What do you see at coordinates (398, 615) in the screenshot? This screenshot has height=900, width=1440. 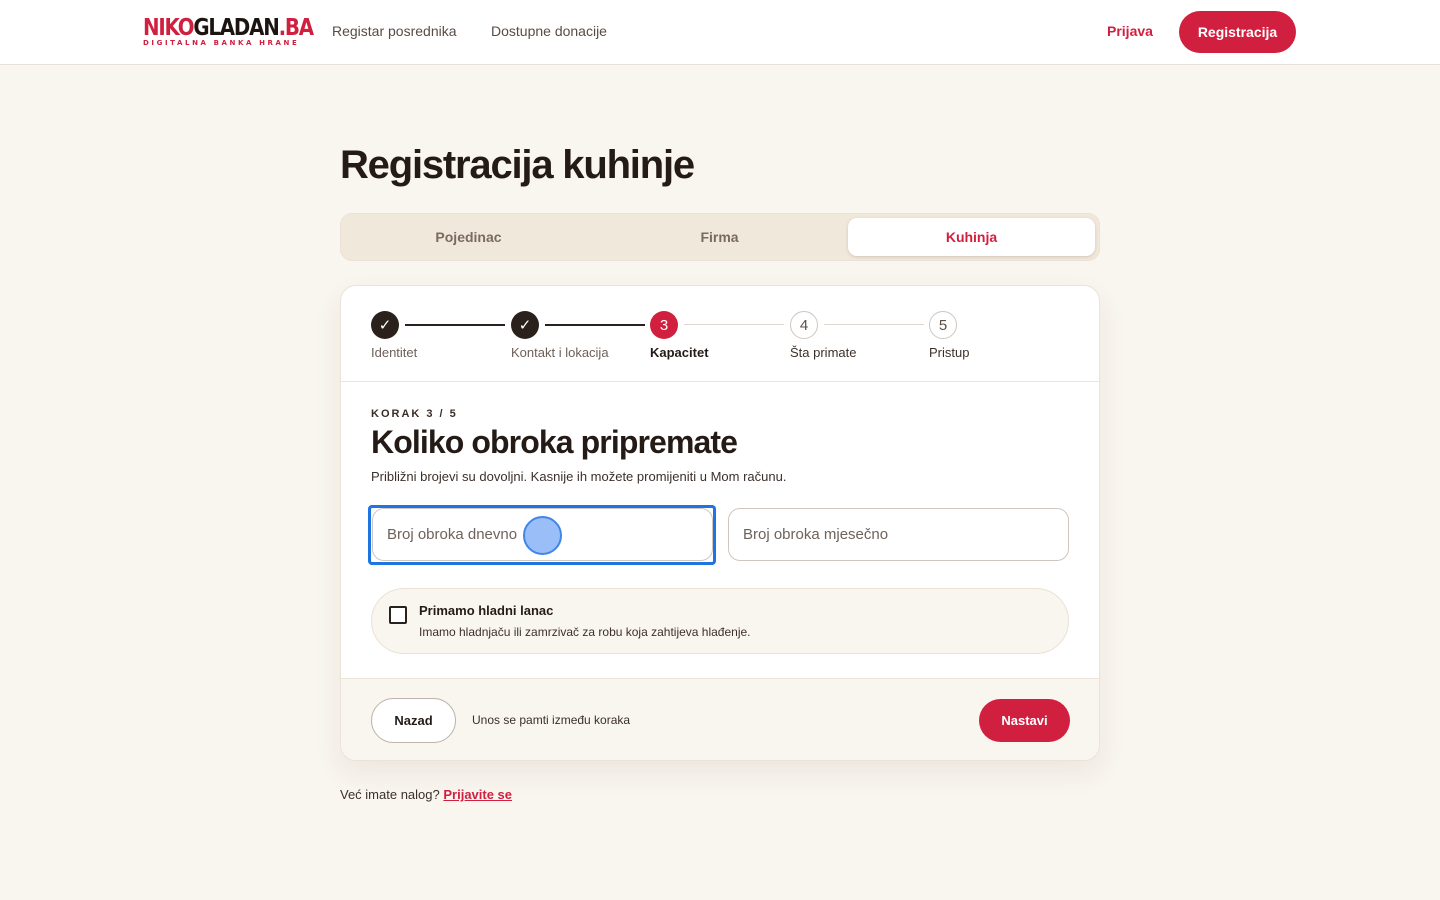 I see `cold-chain-checkbox` at bounding box center [398, 615].